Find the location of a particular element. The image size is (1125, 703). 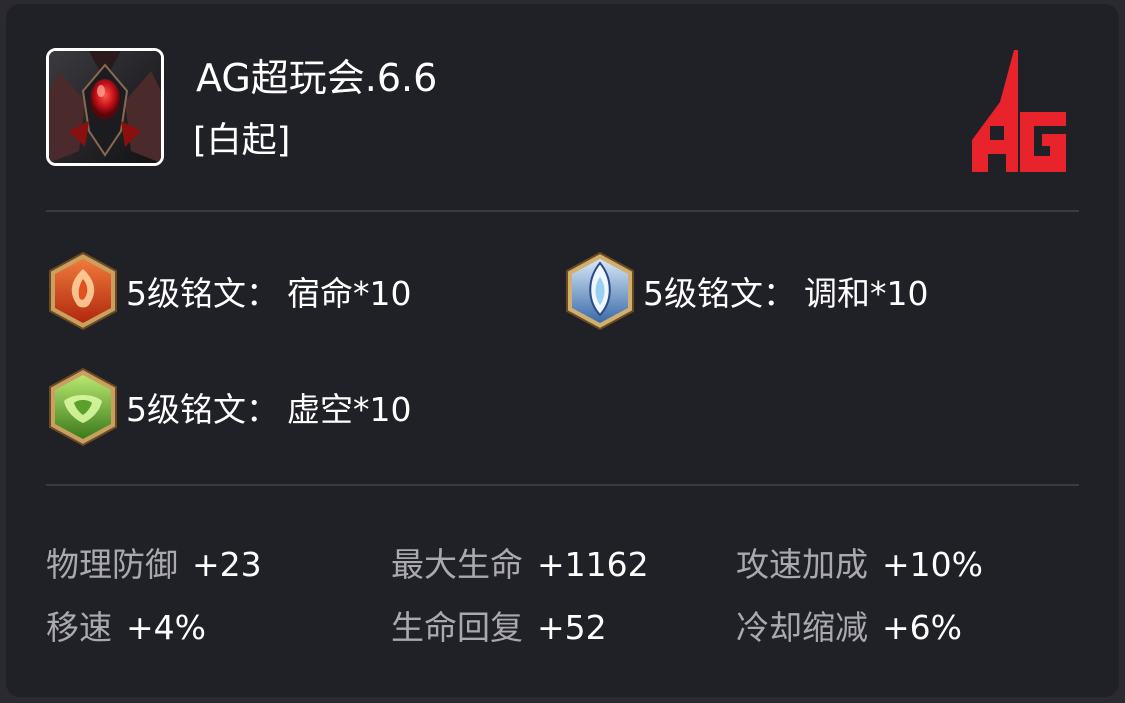

stat-max-hp: 最大生命 +1162 is located at coordinates (520, 565).